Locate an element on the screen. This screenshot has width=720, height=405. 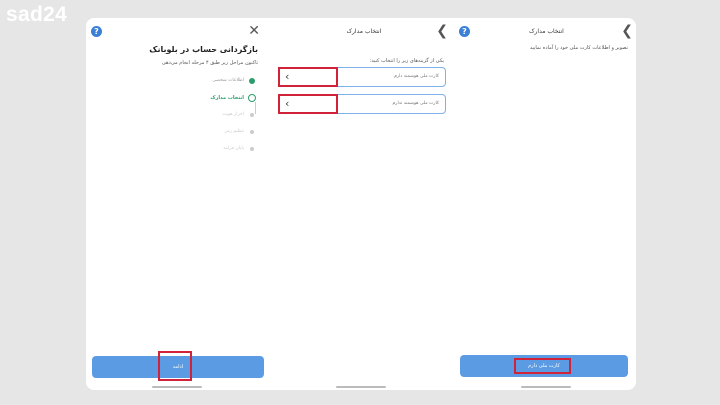
step-label: تنظیم رمز is located at coordinates (234, 131).